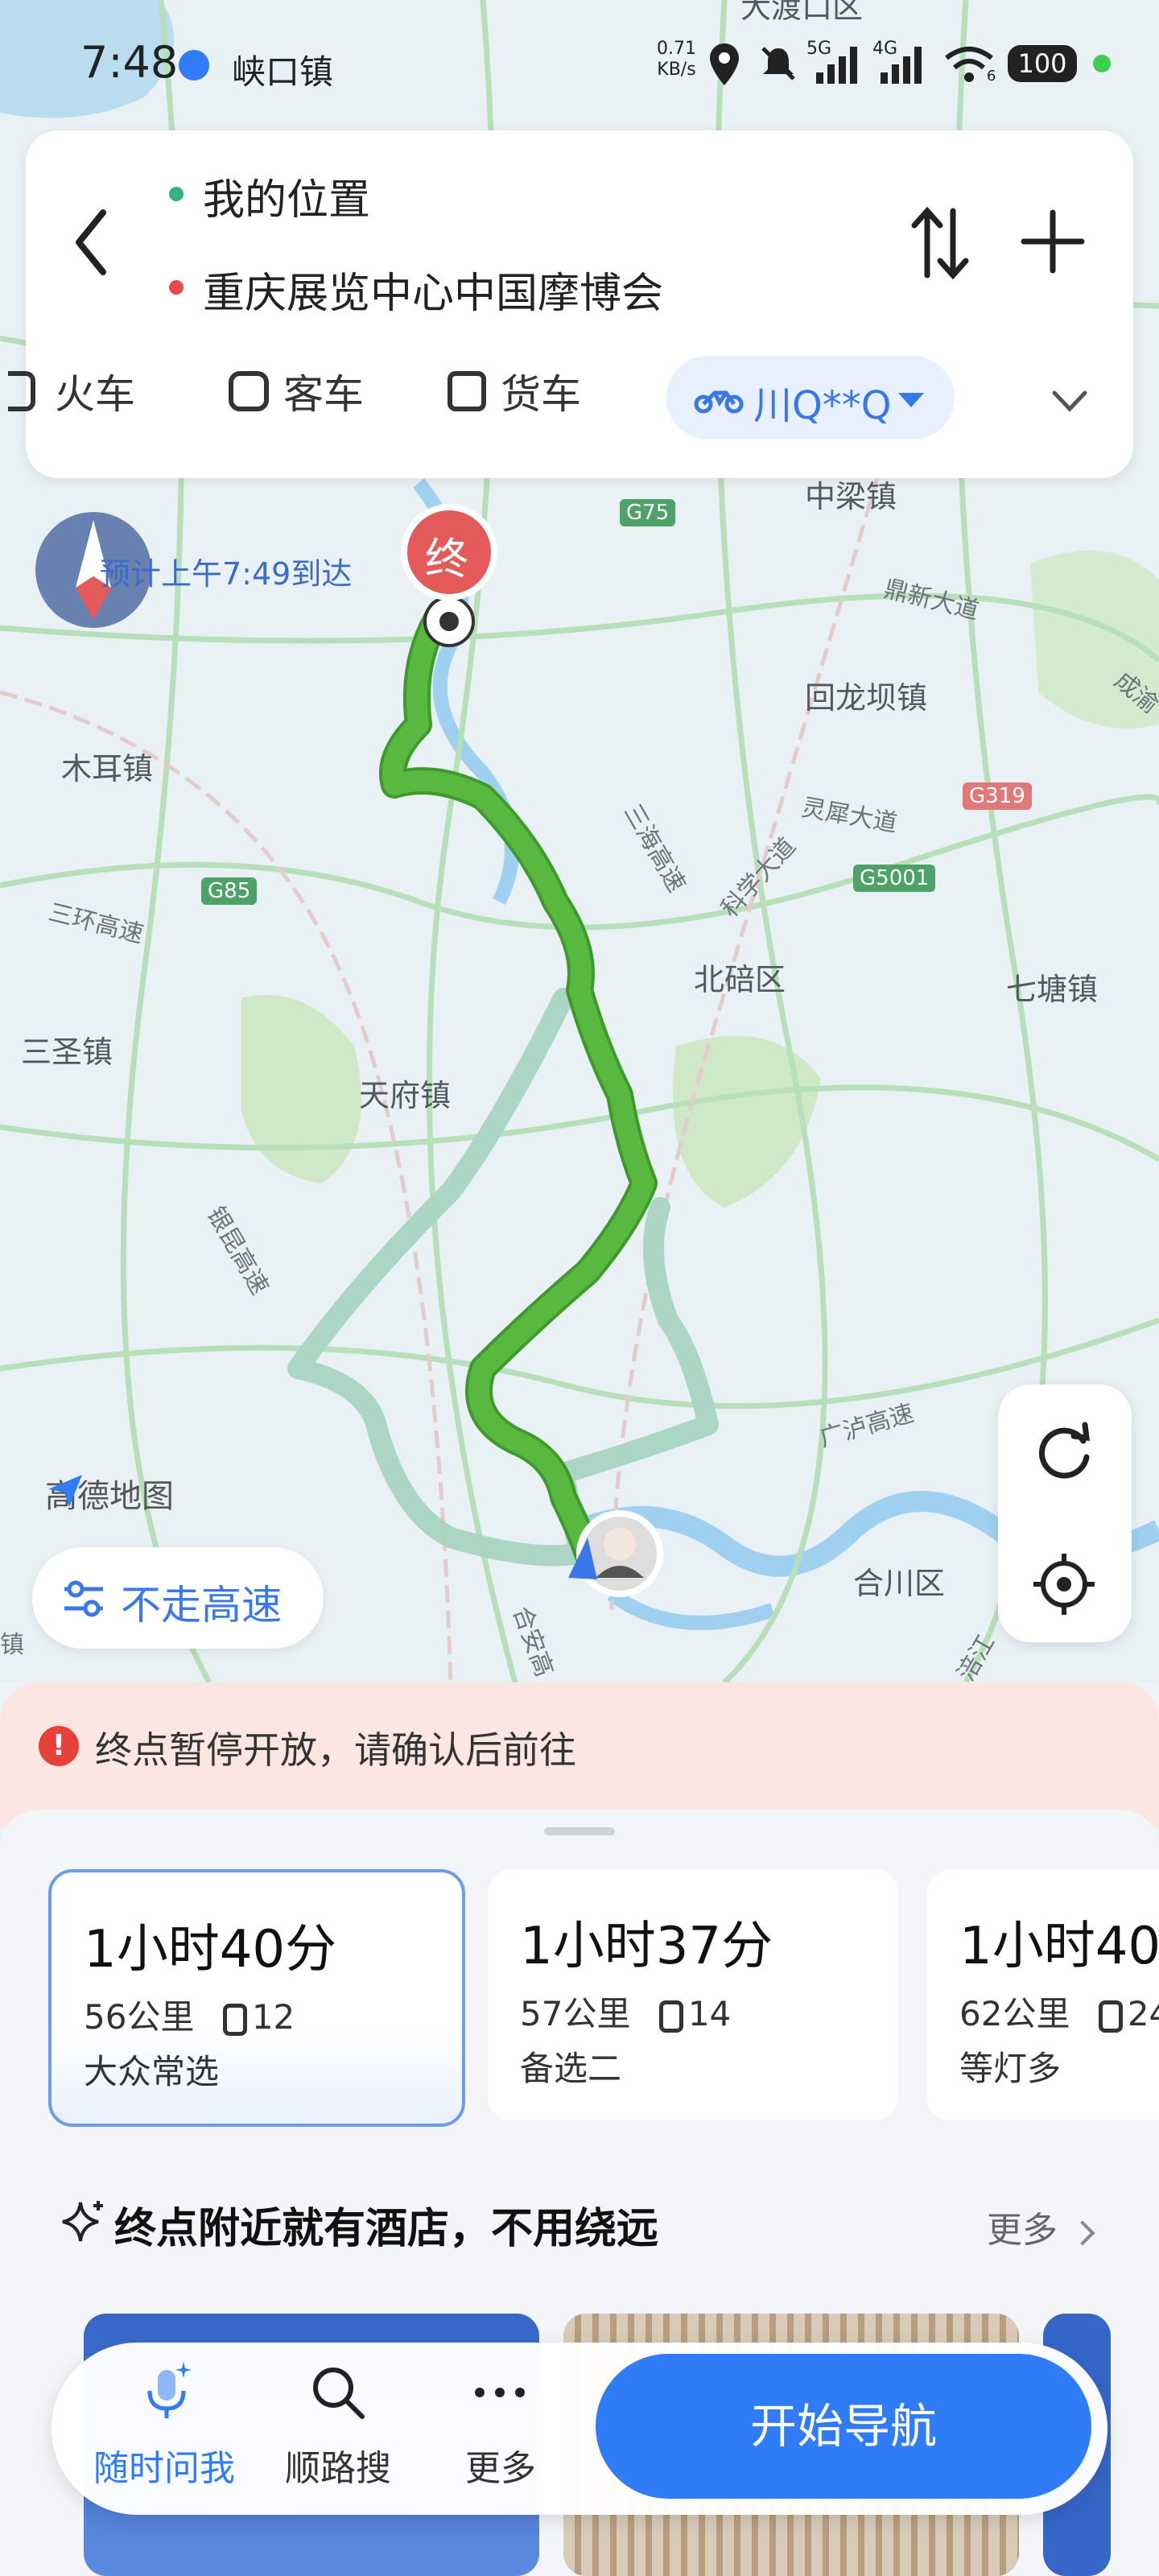  What do you see at coordinates (676, 70) in the screenshot?
I see `net-speed-unit: KB/s` at bounding box center [676, 70].